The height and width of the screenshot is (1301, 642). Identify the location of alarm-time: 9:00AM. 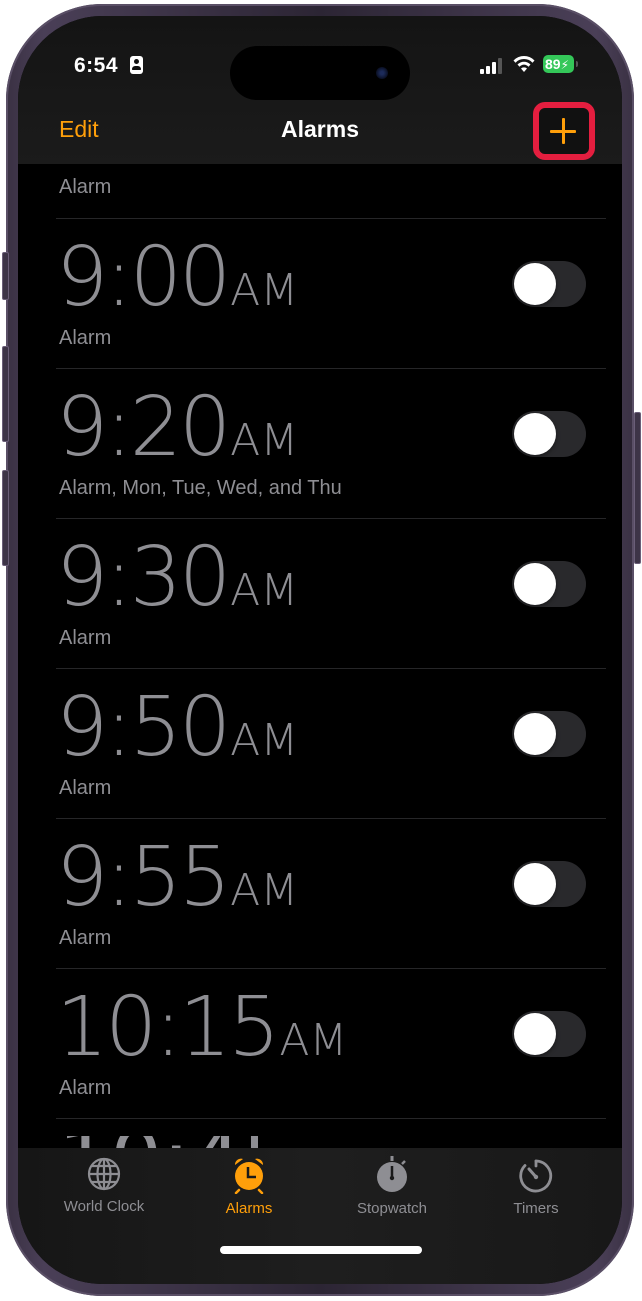
(177, 277).